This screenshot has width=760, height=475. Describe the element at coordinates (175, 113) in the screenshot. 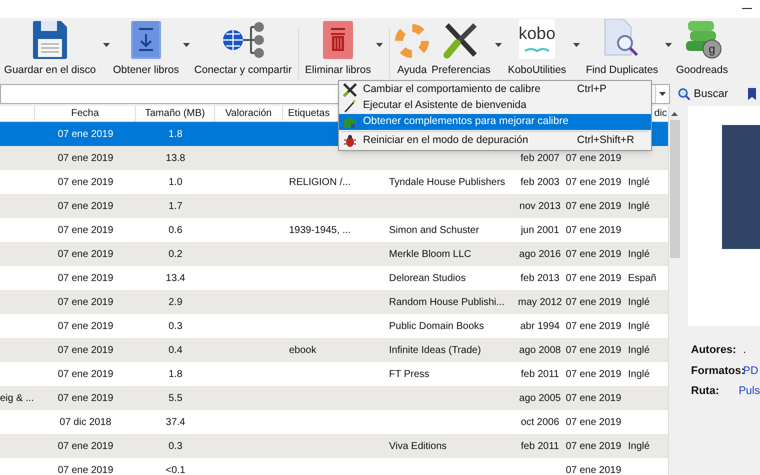

I see `column-header: Tamaño (MB)` at that location.